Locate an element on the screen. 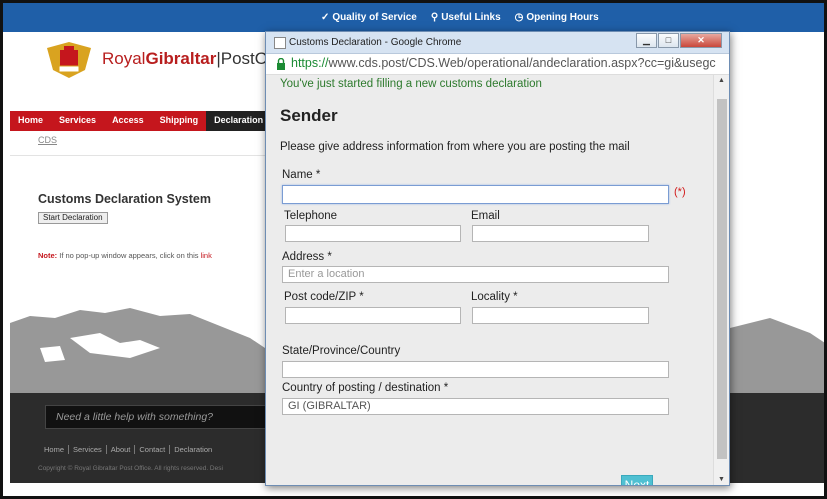 The height and width of the screenshot is (499, 827). locality-field is located at coordinates (560, 315).